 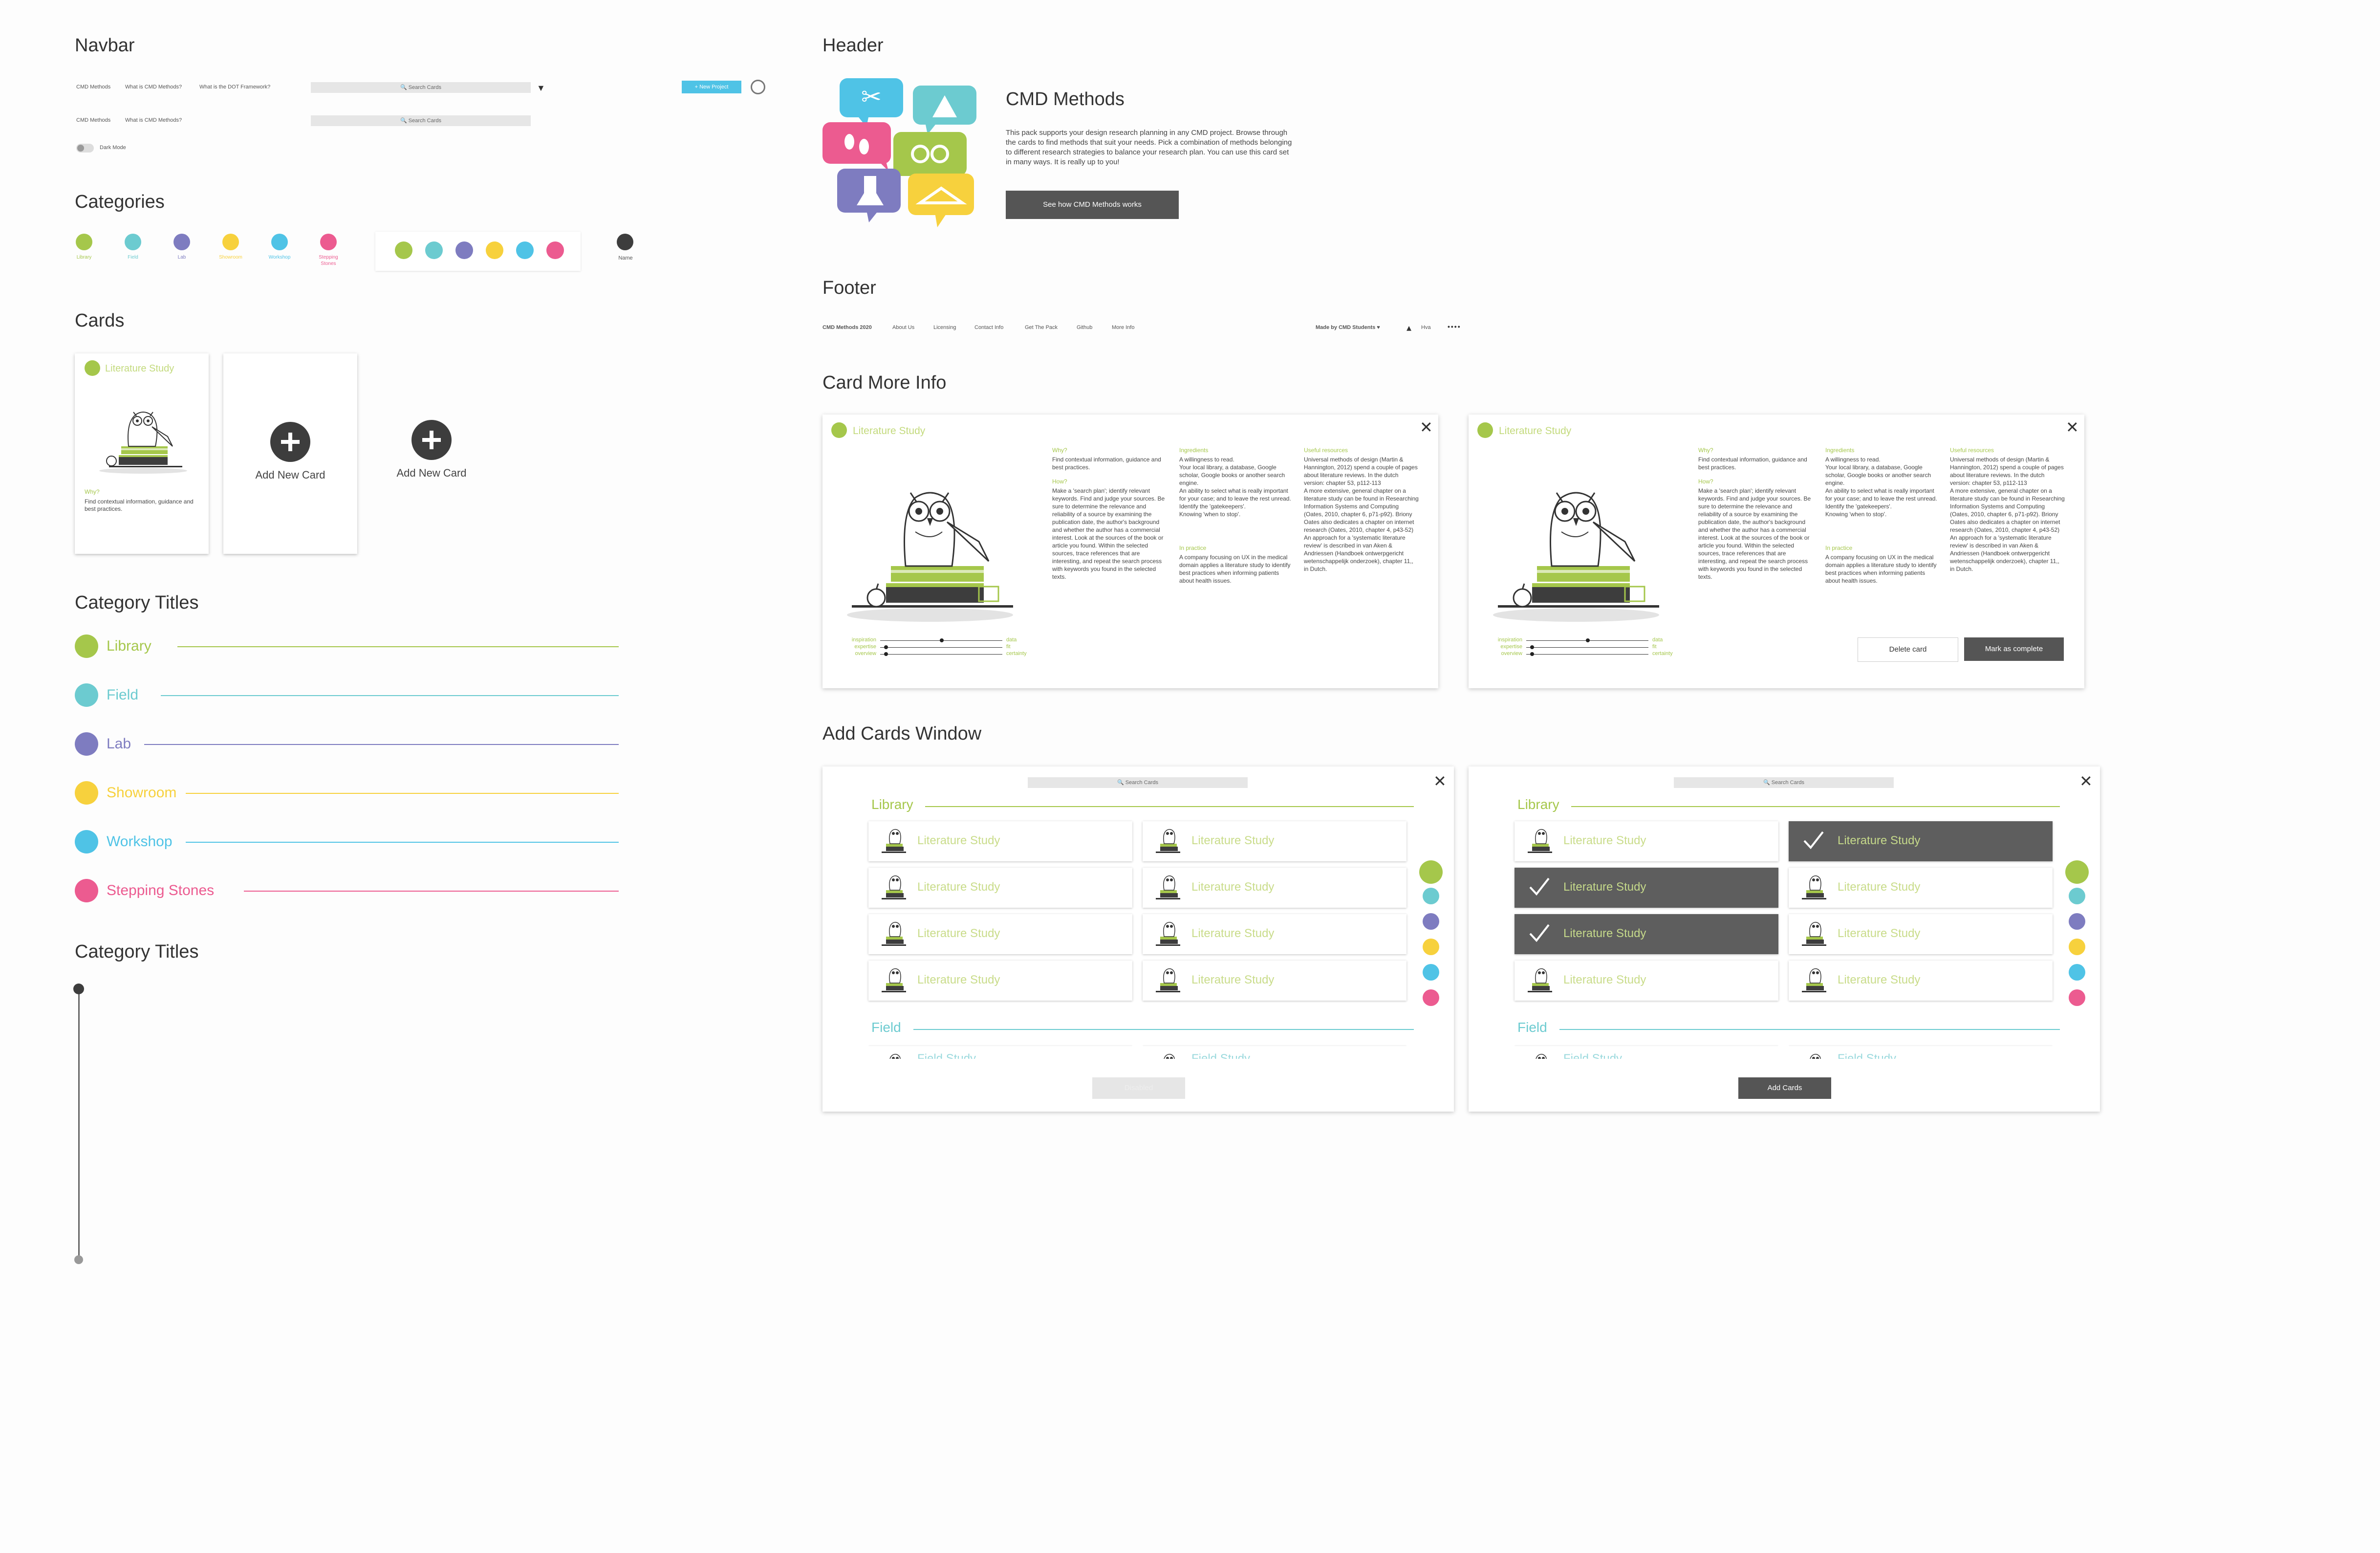 I want to click on nav-link-what-is: What is CMD Methods?, so click(x=153, y=87).